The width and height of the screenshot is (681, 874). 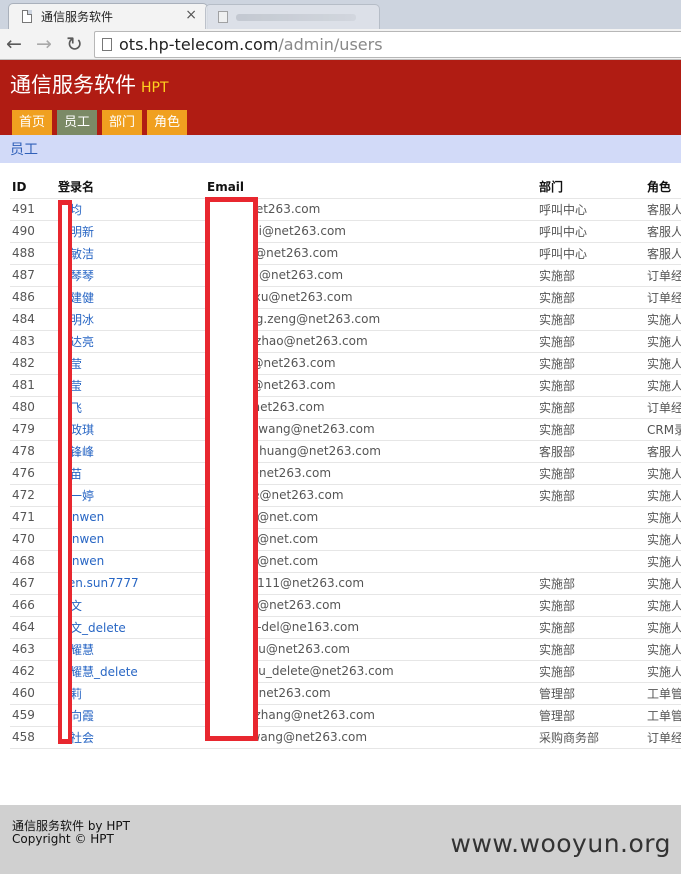 What do you see at coordinates (33, 560) in the screenshot?
I see `cell-id: 468` at bounding box center [33, 560].